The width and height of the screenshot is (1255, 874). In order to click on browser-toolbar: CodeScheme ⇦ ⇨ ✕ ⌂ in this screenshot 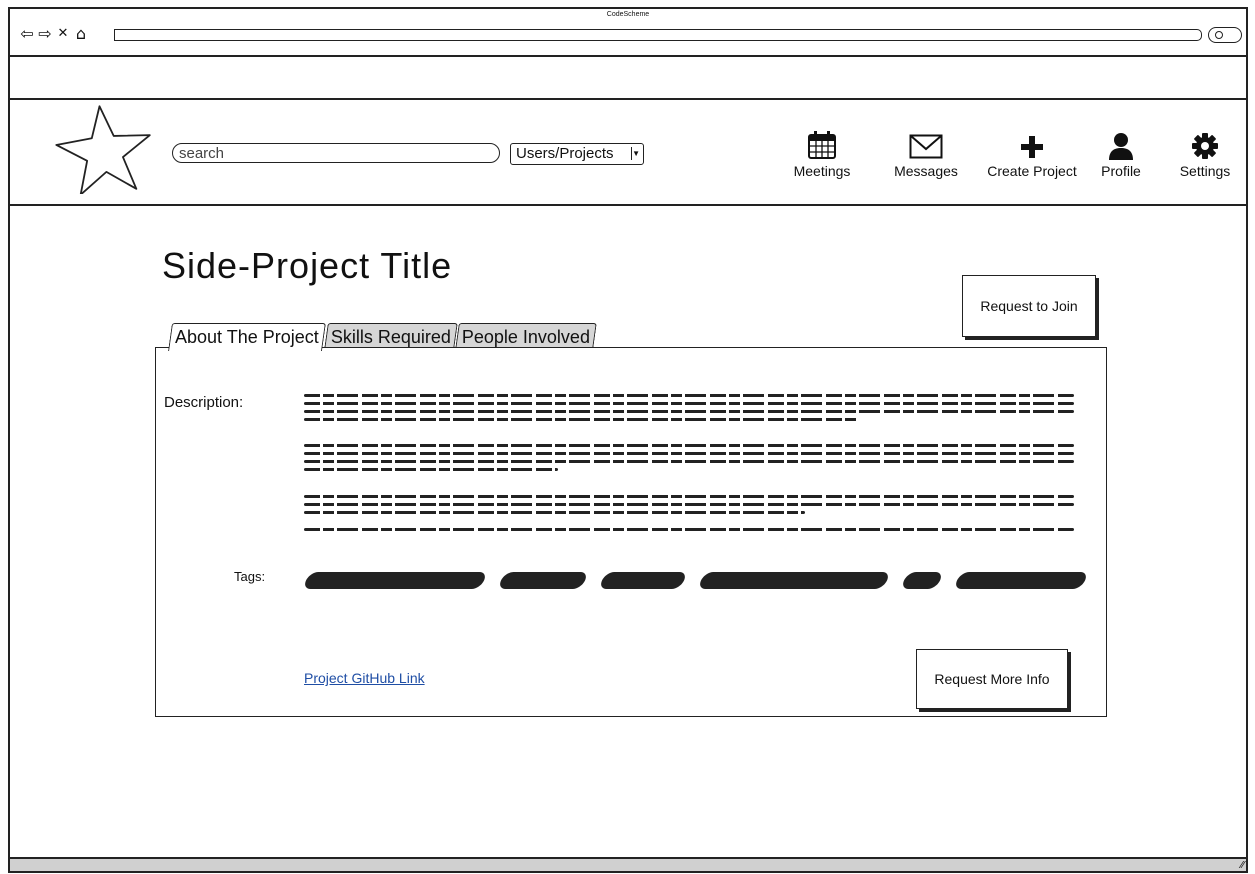, I will do `click(628, 33)`.